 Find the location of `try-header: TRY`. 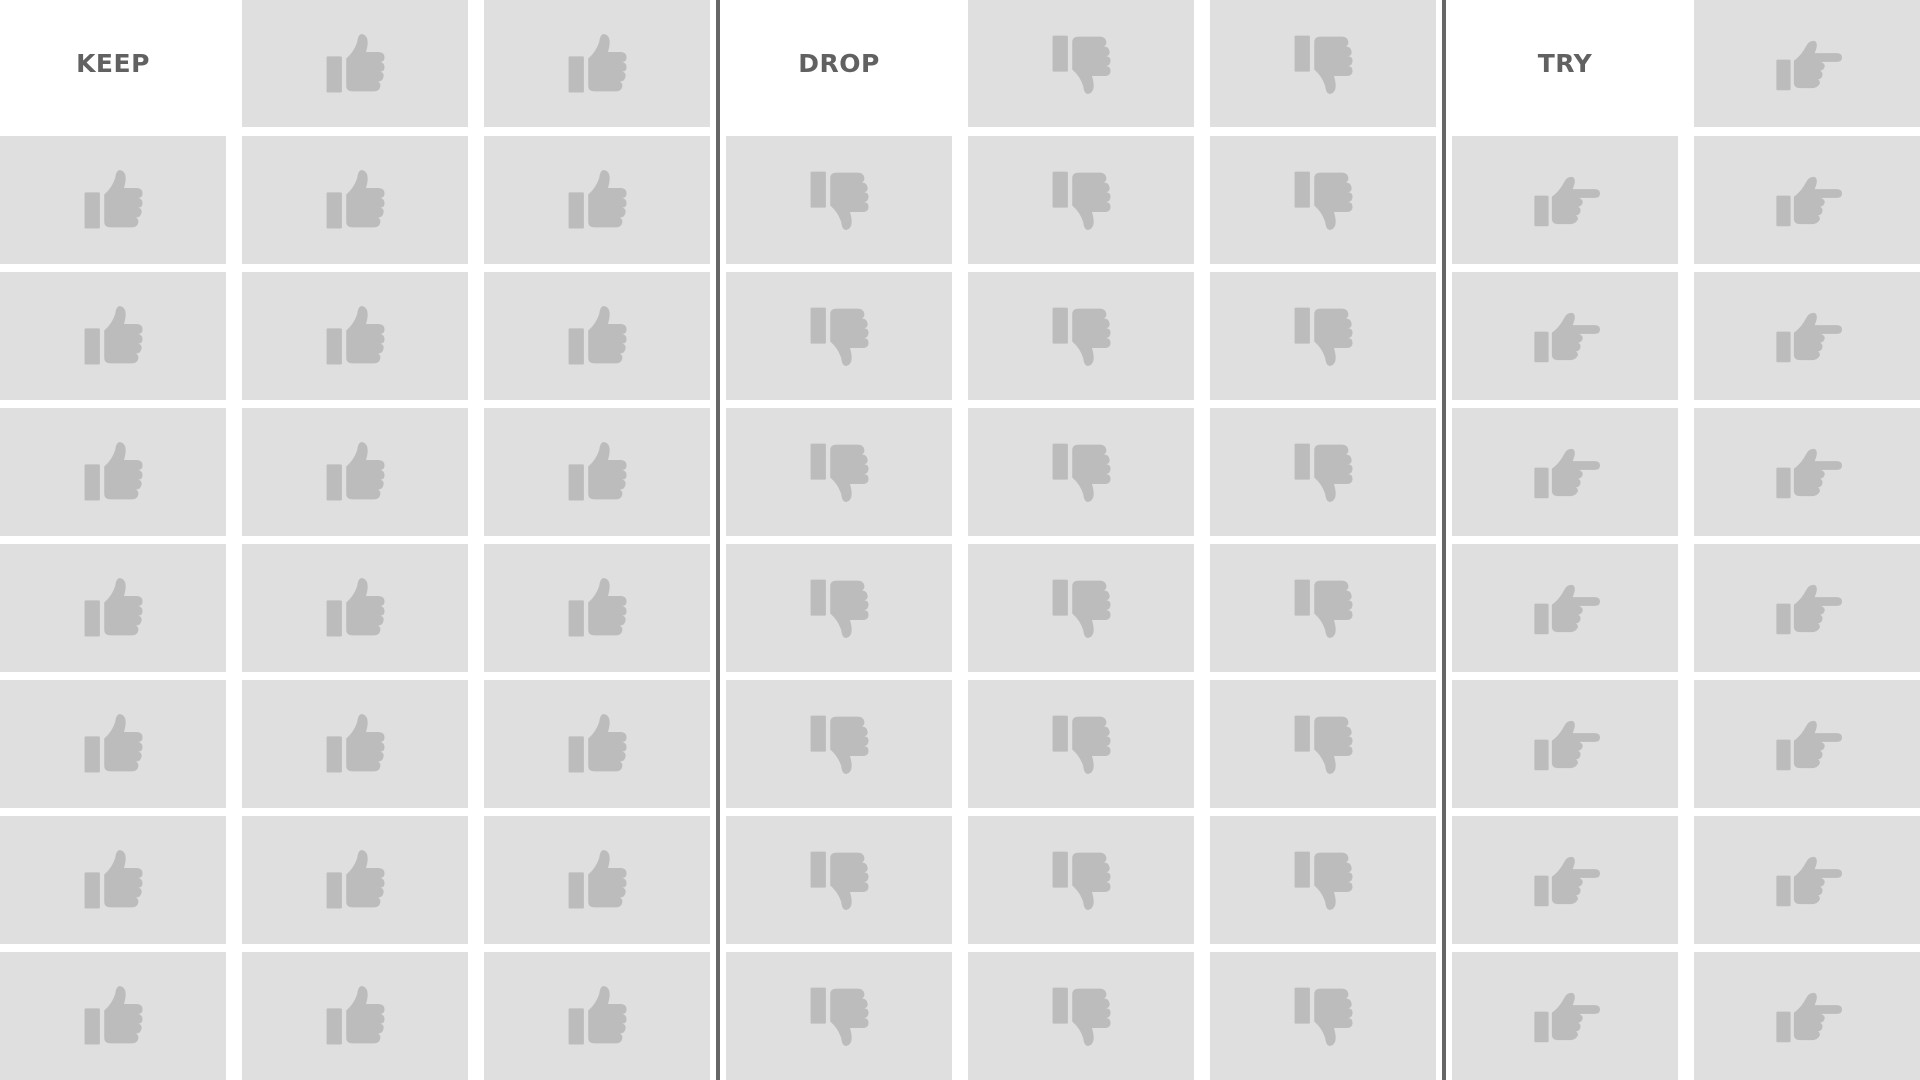

try-header: TRY is located at coordinates (1565, 63).